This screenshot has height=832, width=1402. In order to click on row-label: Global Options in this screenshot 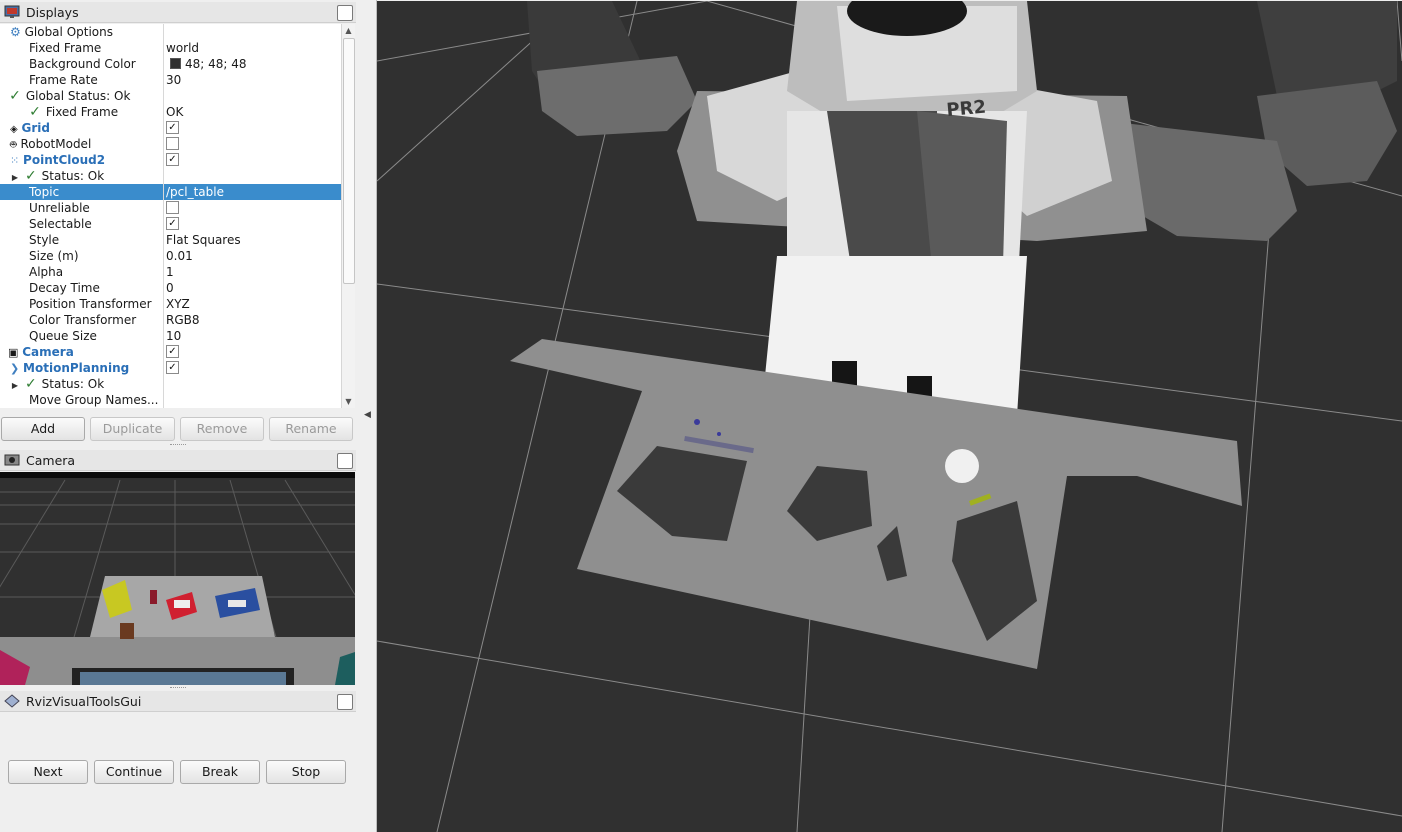, I will do `click(68, 32)`.